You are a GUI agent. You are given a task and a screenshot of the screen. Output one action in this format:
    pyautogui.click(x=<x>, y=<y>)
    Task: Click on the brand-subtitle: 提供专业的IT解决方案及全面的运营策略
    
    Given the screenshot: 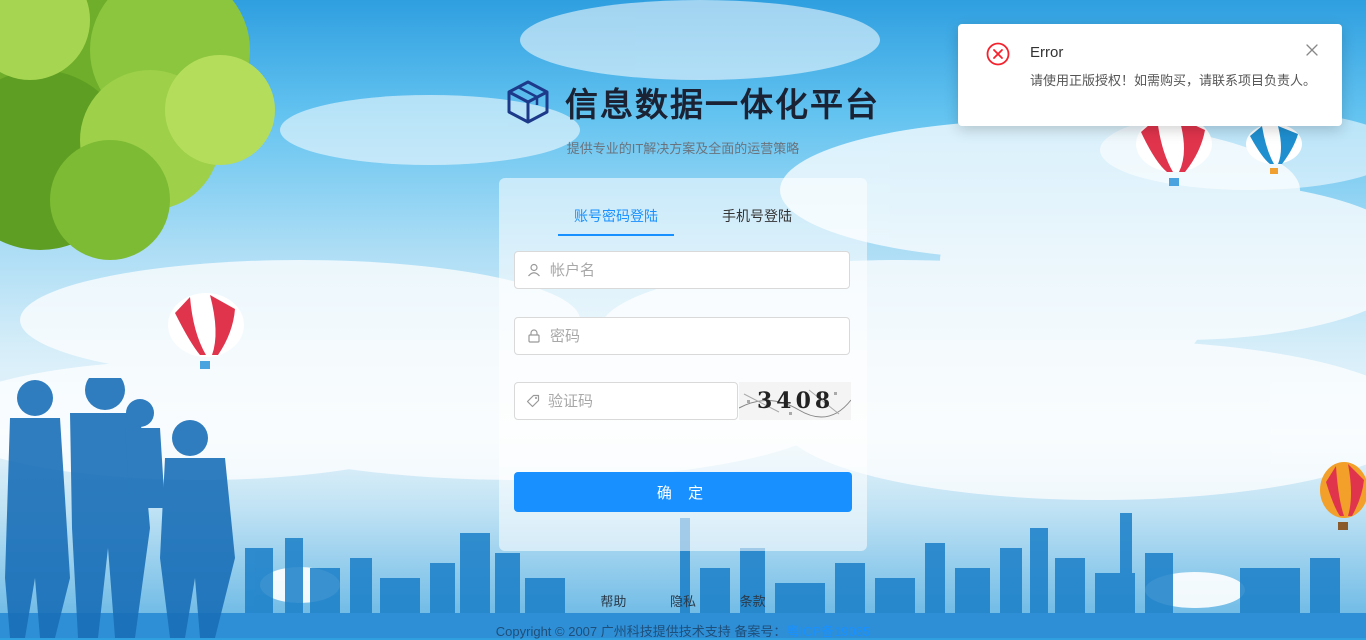 What is the action you would take?
    pyautogui.click(x=683, y=148)
    